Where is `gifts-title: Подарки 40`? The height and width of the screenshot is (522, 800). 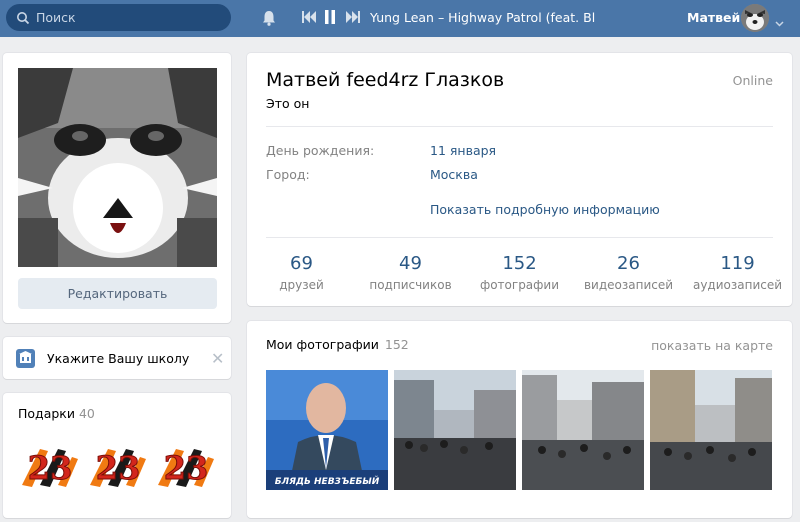 gifts-title: Подарки 40 is located at coordinates (56, 413).